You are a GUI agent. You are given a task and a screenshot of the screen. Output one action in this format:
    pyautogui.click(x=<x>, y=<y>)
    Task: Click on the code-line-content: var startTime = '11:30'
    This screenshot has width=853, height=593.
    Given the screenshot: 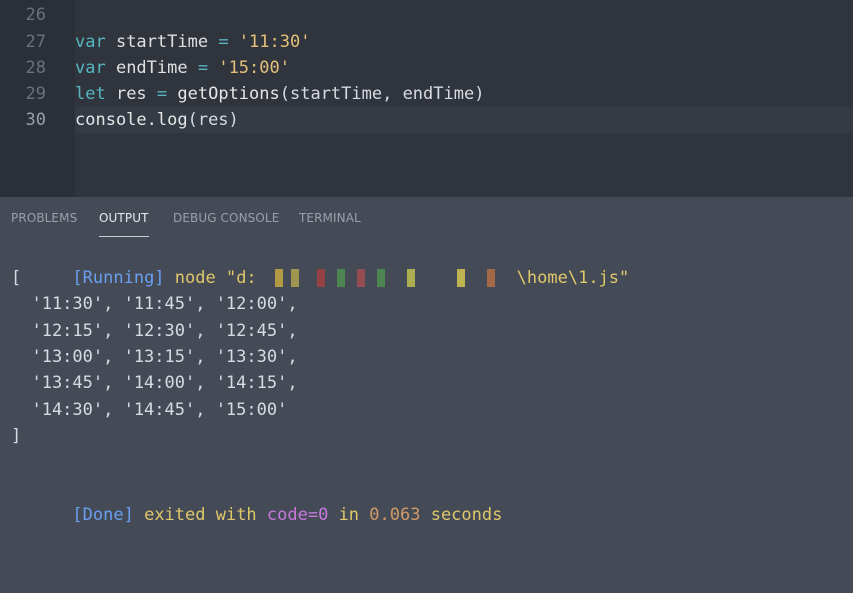 What is the action you would take?
    pyautogui.click(x=192, y=42)
    